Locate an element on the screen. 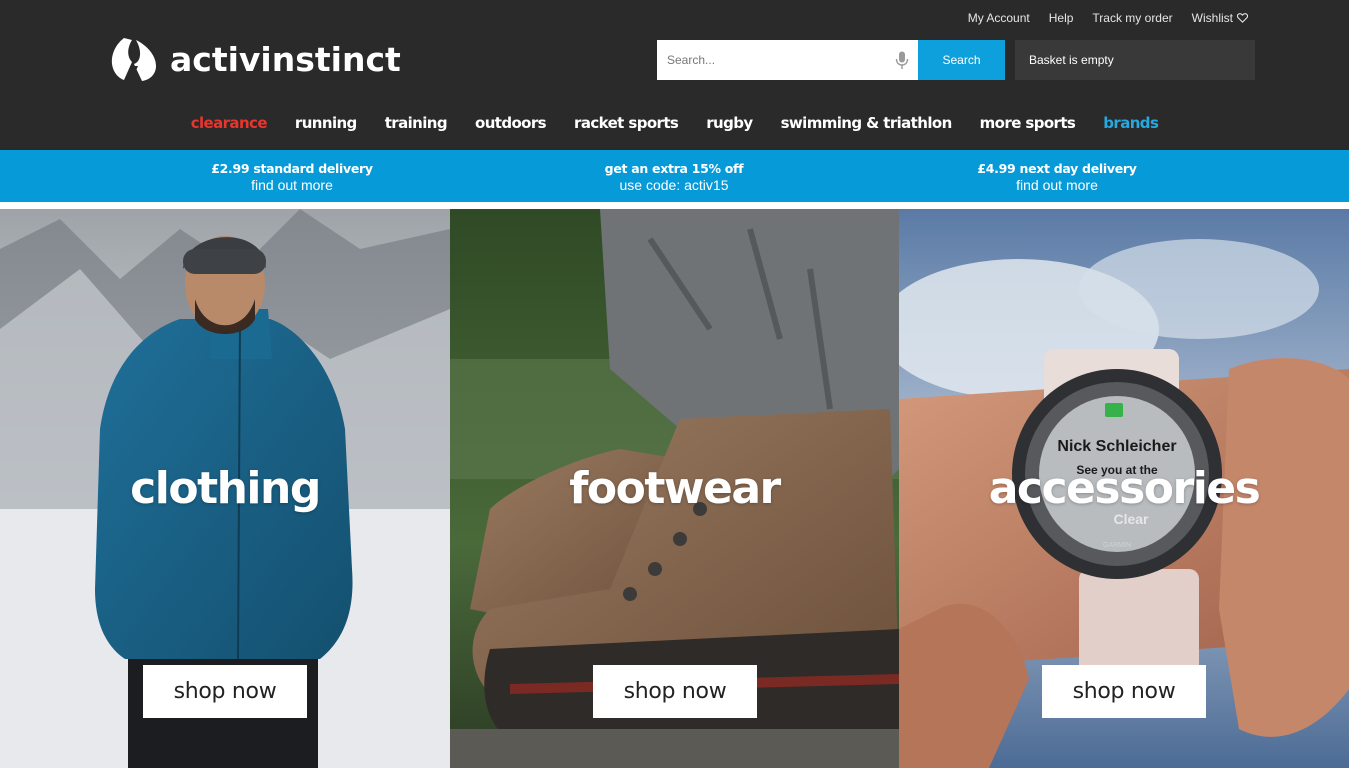  nav-item-more-sports: more sports is located at coordinates (1028, 125).